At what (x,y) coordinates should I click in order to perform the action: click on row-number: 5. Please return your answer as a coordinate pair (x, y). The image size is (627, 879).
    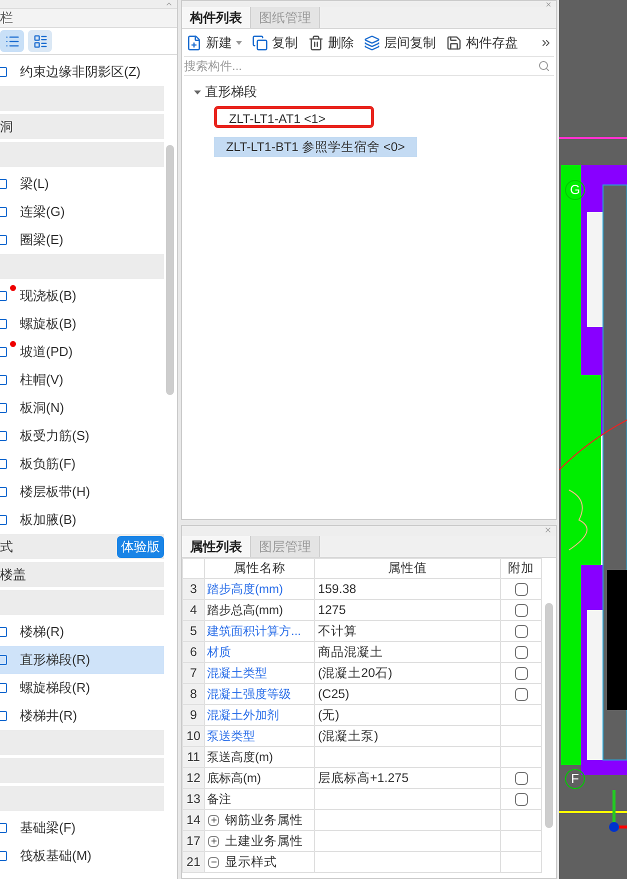
    Looking at the image, I should click on (193, 631).